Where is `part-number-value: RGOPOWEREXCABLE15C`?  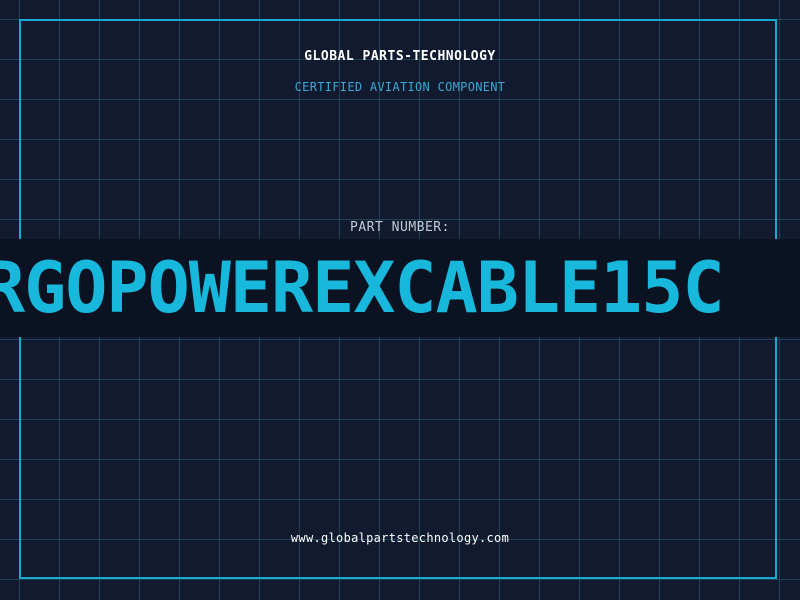 part-number-value: RGOPOWEREXCABLE15C is located at coordinates (362, 288).